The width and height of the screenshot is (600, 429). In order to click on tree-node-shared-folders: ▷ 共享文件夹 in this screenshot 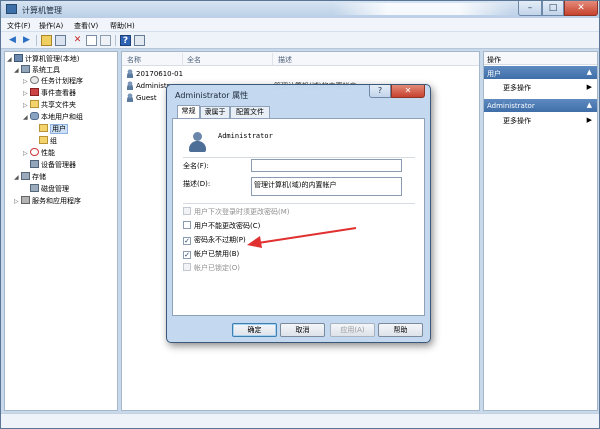, I will do `click(49, 105)`.